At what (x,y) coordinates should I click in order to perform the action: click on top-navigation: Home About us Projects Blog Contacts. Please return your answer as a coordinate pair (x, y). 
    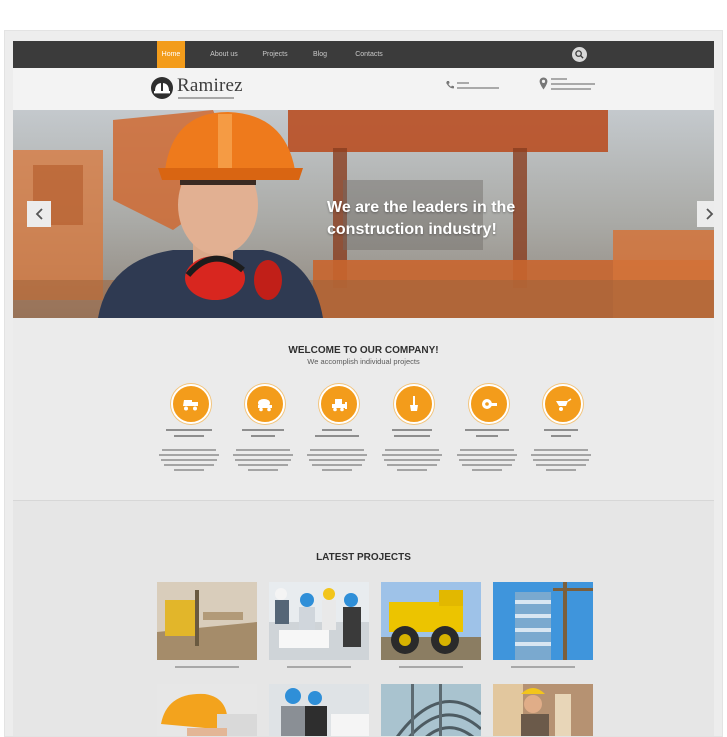
    Looking at the image, I should click on (363, 54).